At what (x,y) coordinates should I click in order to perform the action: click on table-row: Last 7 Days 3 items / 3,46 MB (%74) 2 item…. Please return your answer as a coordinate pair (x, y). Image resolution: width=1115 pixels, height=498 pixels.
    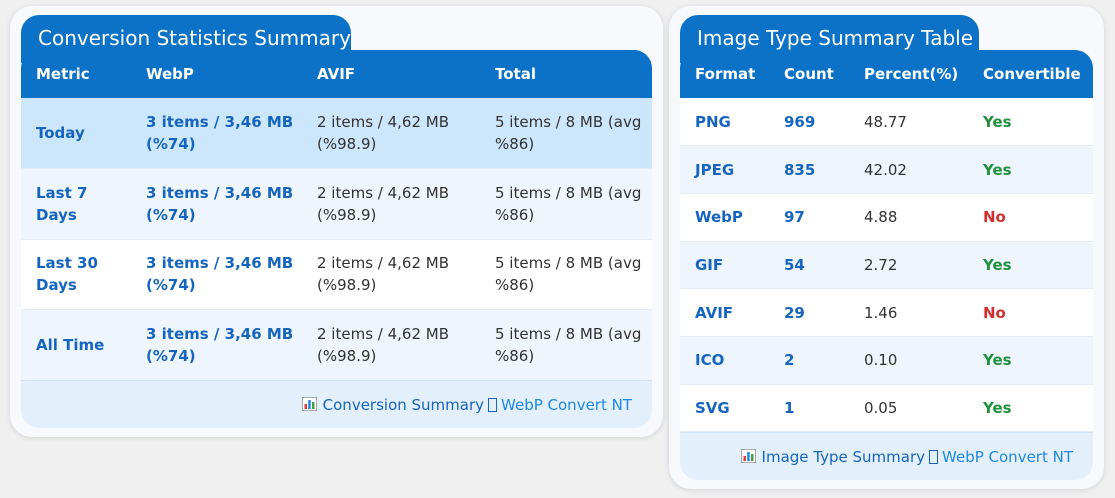
    Looking at the image, I should click on (336, 203).